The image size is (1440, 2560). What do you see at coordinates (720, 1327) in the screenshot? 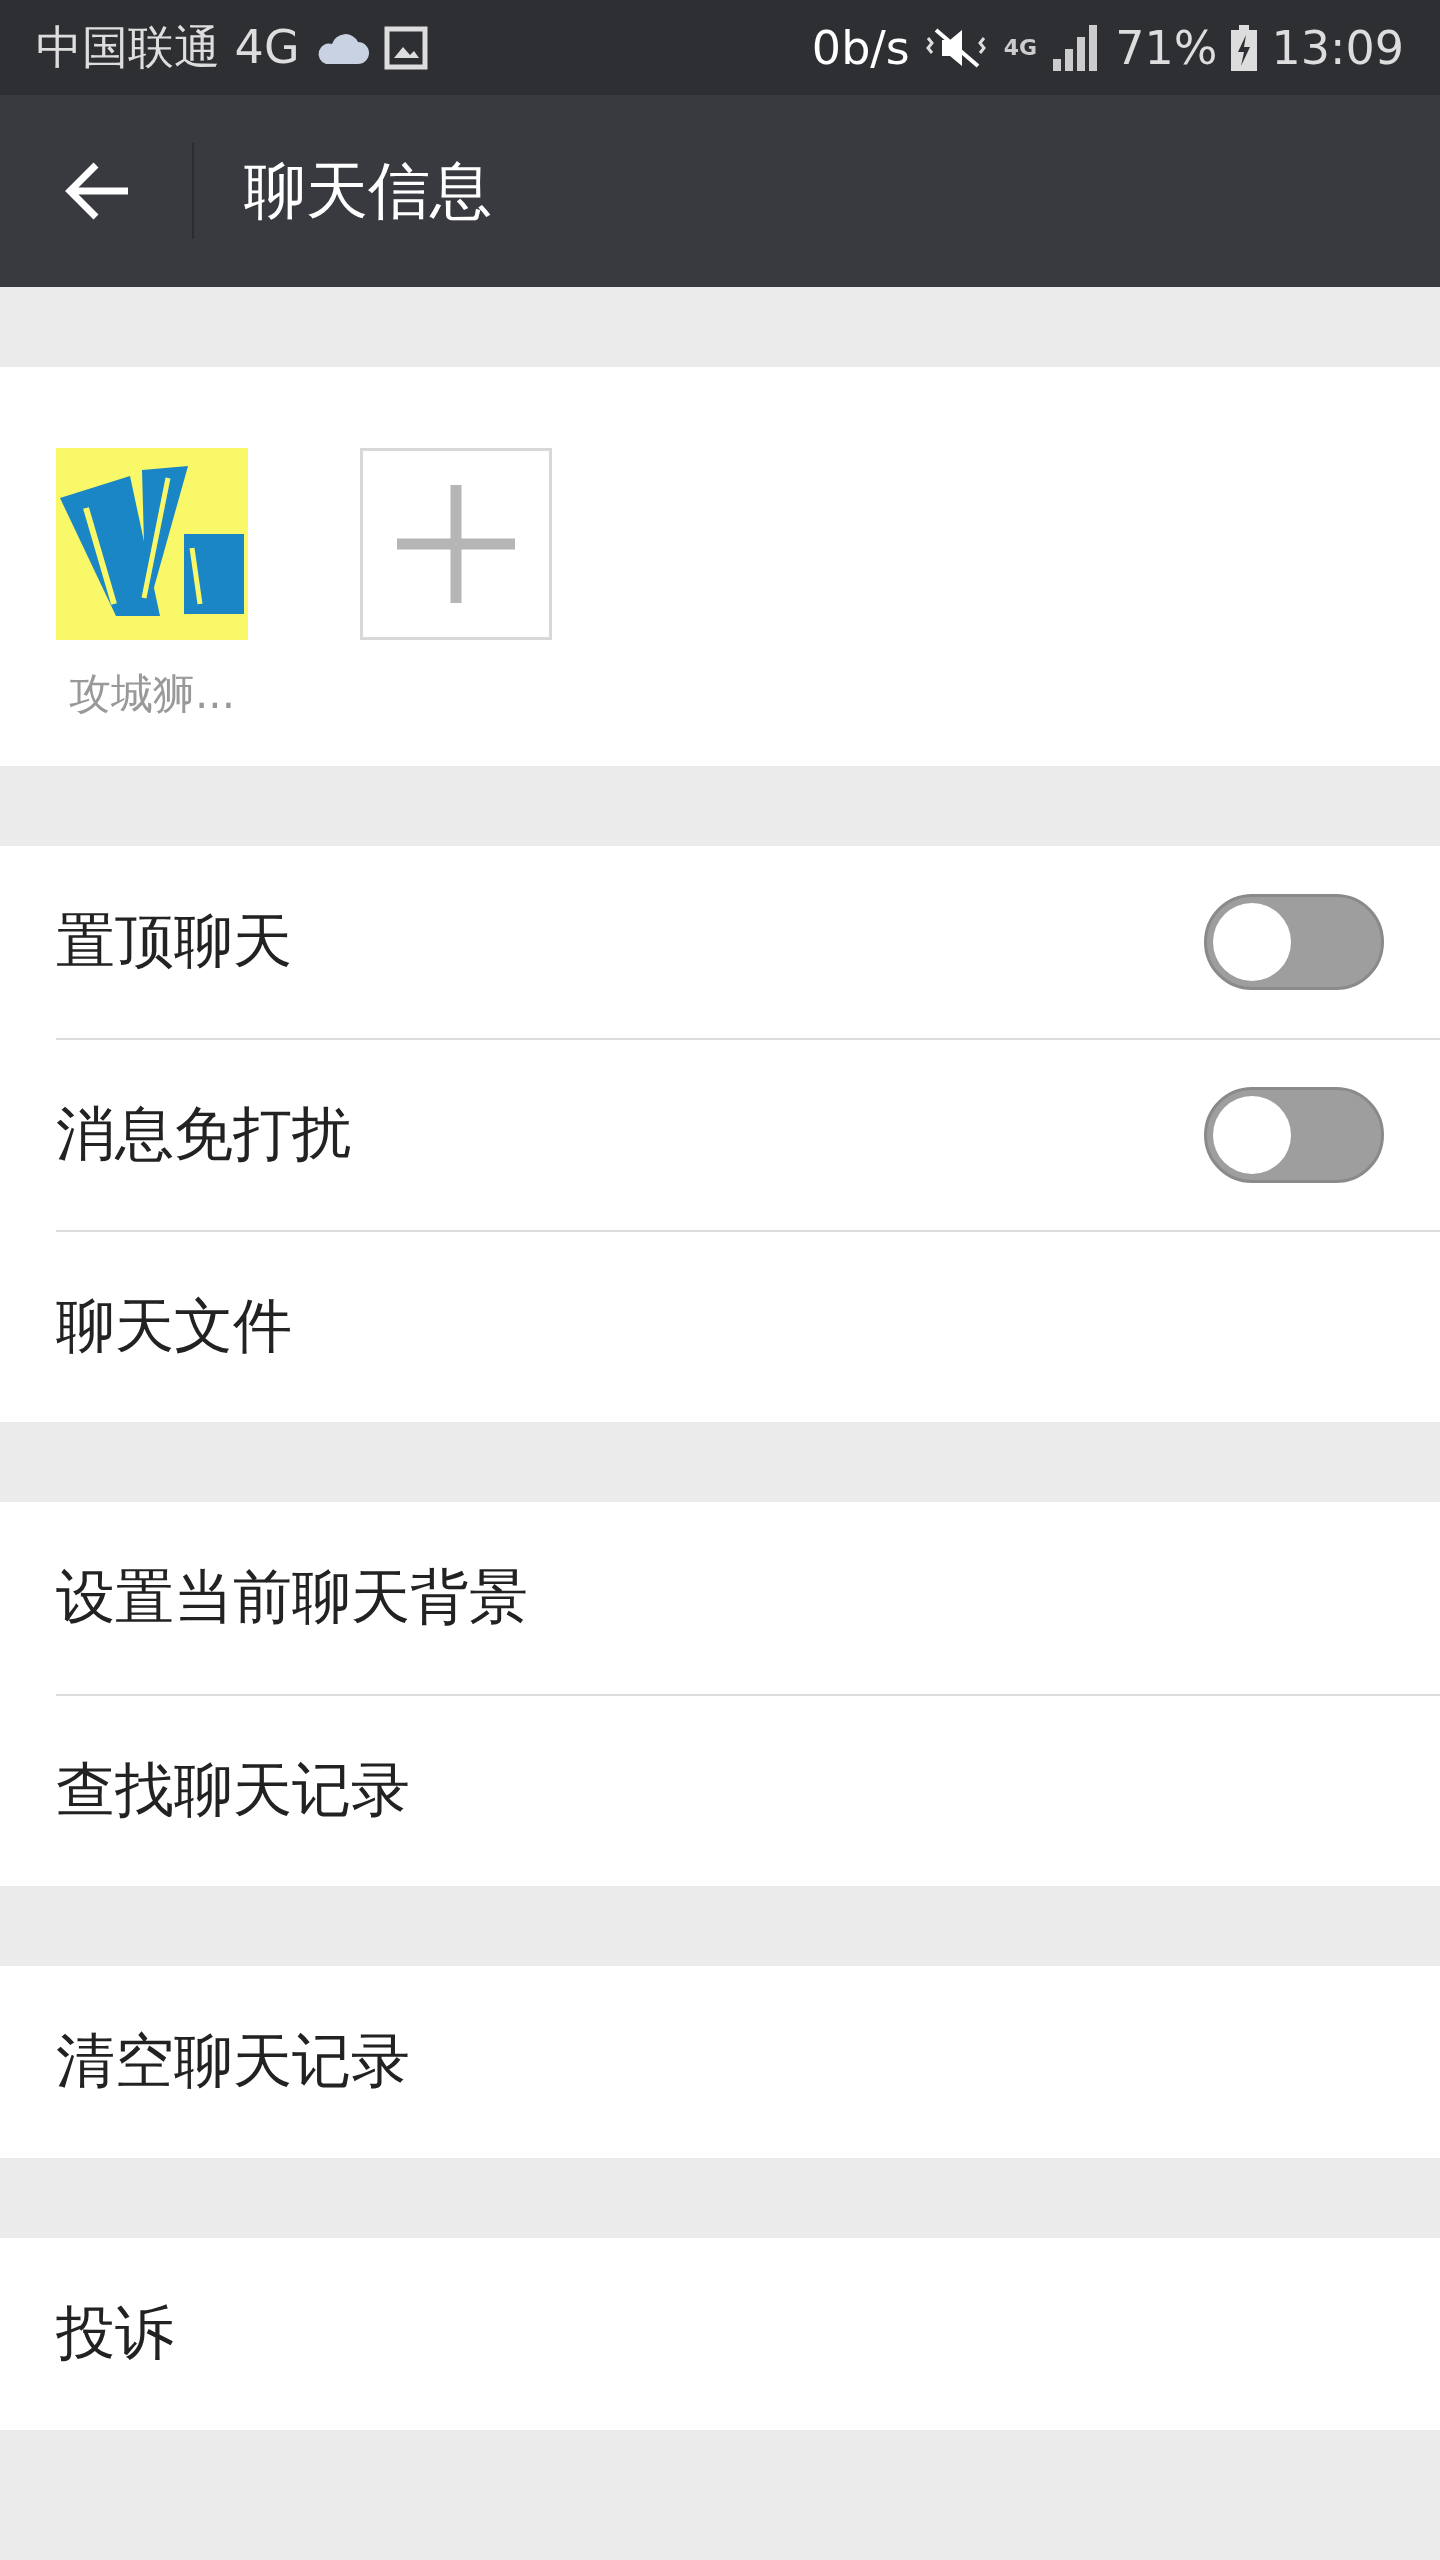
I see `setting-label: 聊天文件` at bounding box center [720, 1327].